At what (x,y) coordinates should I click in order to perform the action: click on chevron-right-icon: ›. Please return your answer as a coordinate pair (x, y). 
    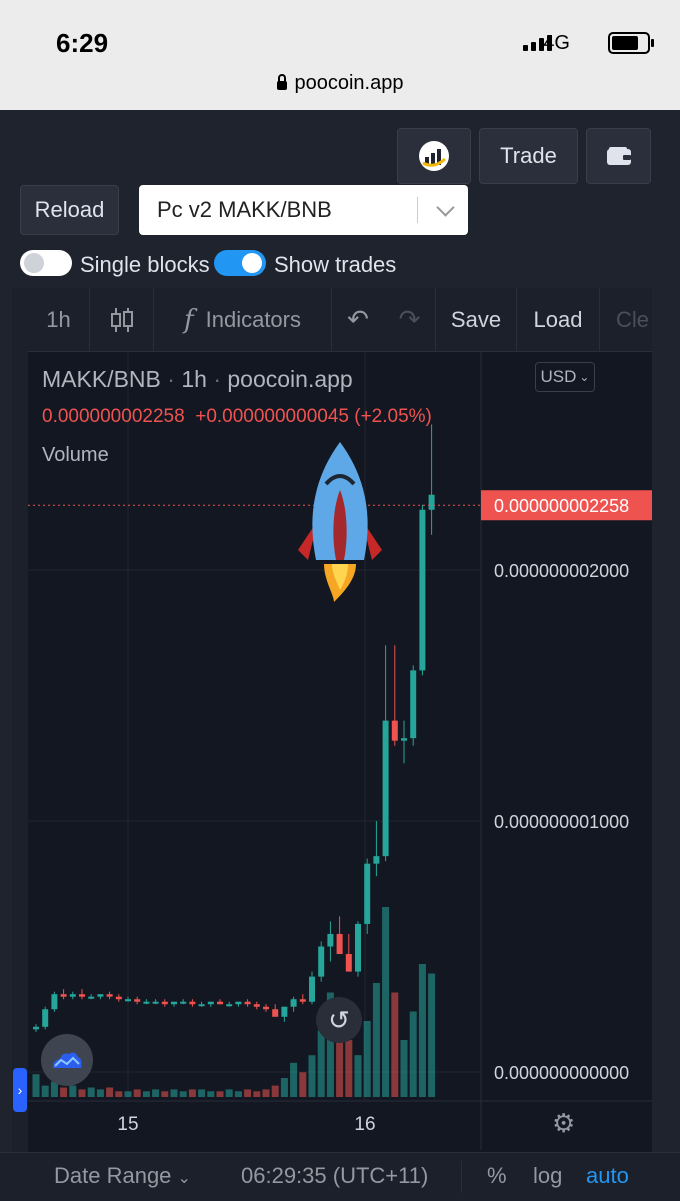
    Looking at the image, I should click on (20, 1090).